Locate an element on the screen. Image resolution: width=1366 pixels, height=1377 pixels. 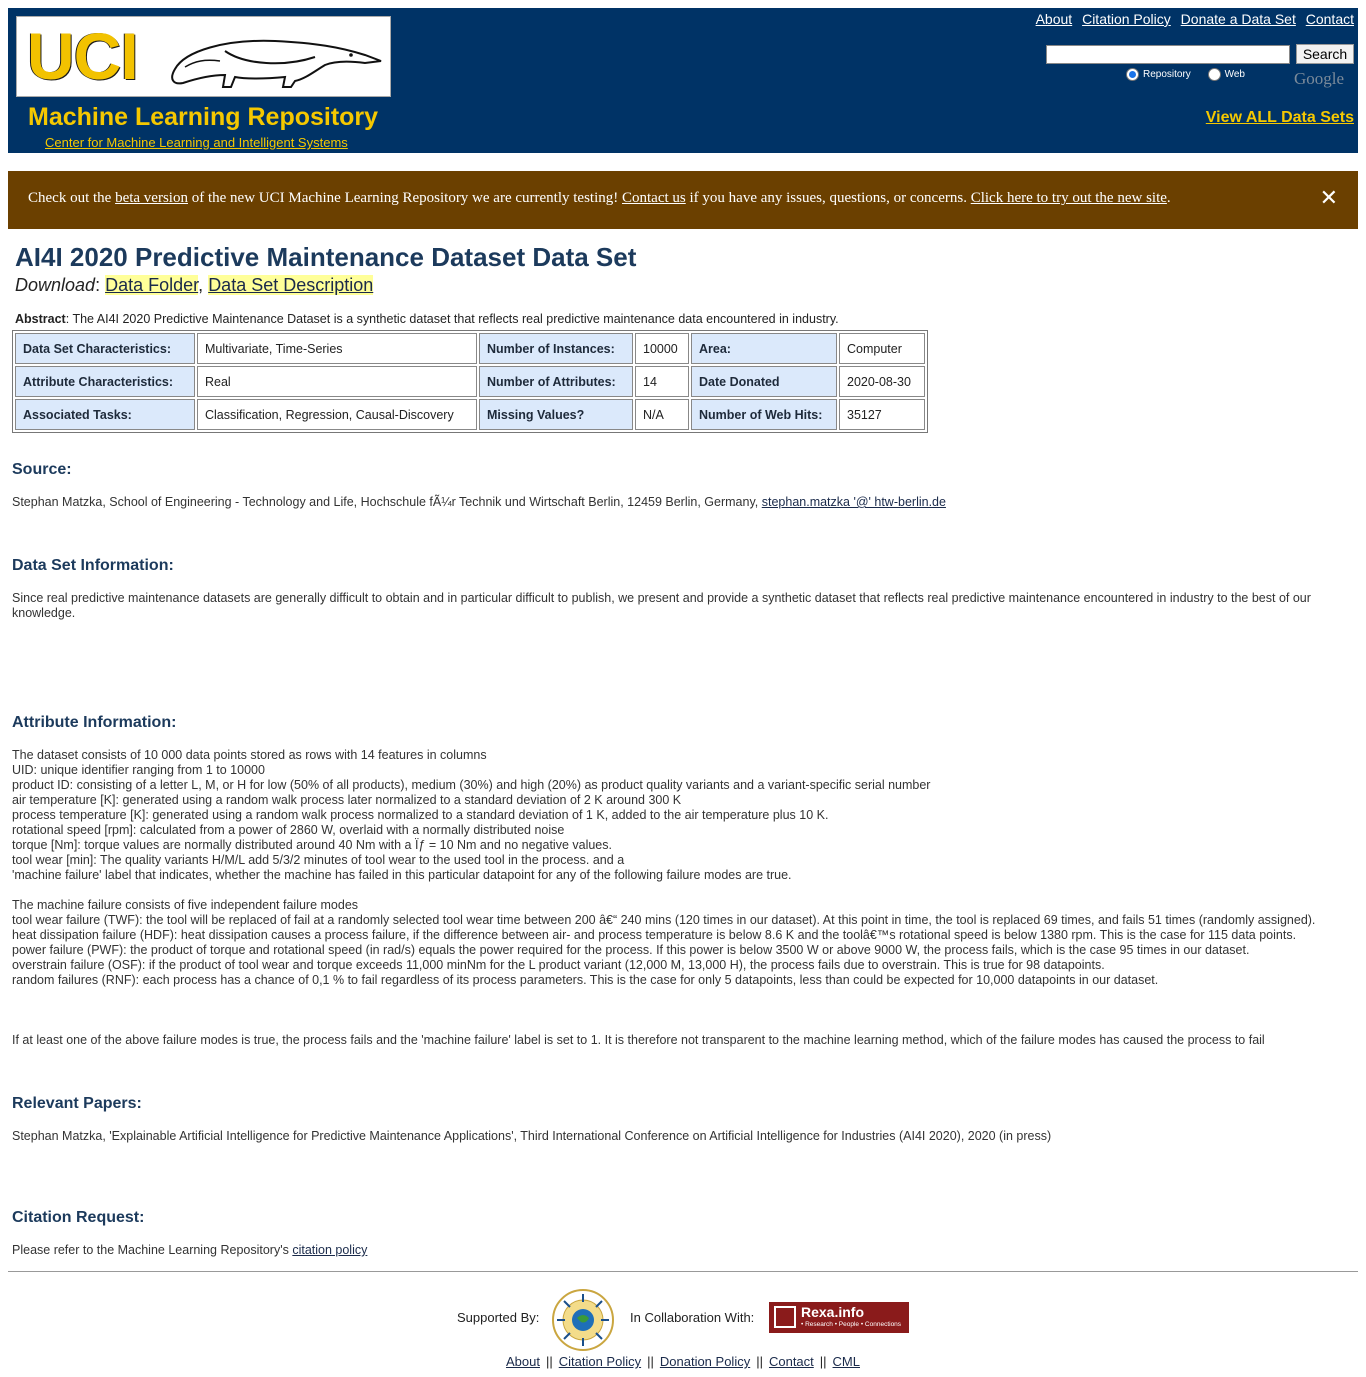
list-item: heat dissipation failure (HDF) is located at coordinates (654, 935).